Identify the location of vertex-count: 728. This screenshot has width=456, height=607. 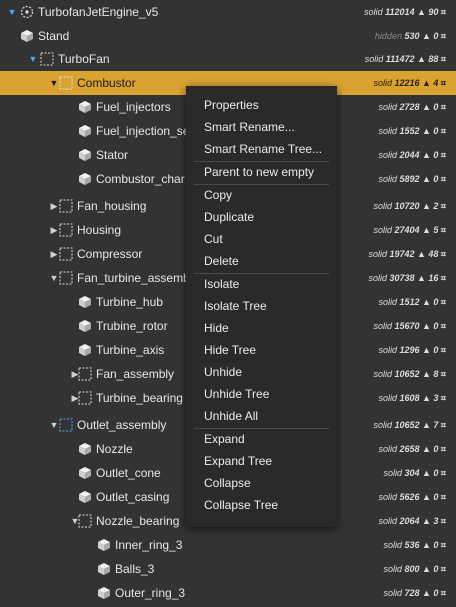
(413, 593).